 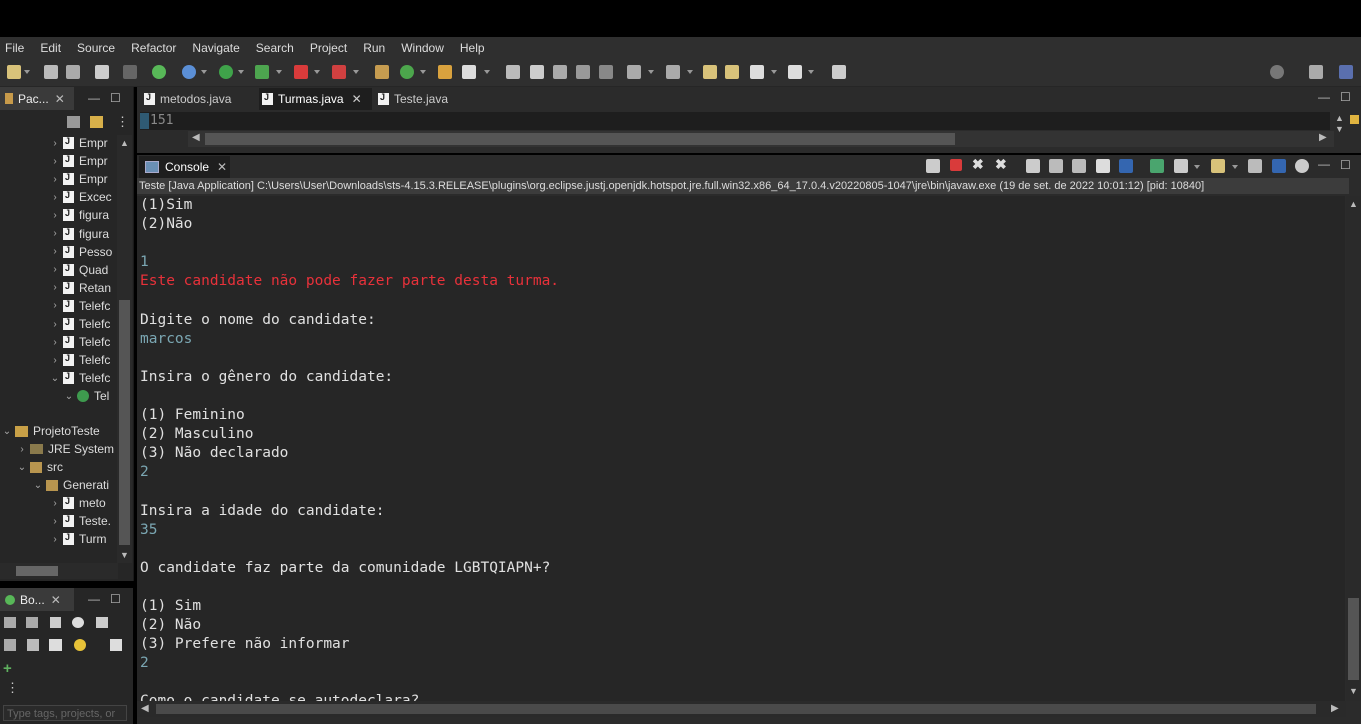 I want to click on block-select-icon, so click(x=560, y=72).